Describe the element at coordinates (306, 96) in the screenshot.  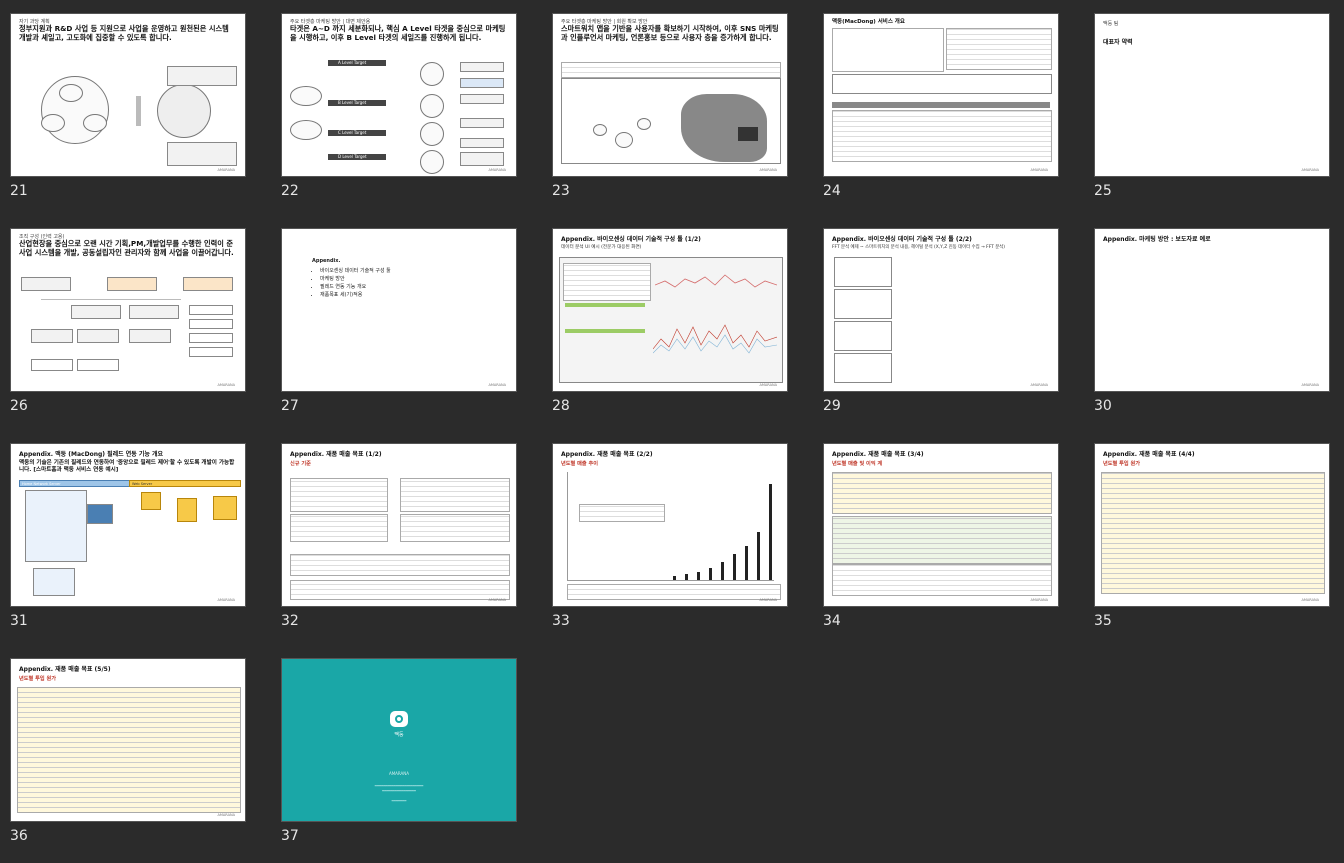
I see `target-bubble` at that location.